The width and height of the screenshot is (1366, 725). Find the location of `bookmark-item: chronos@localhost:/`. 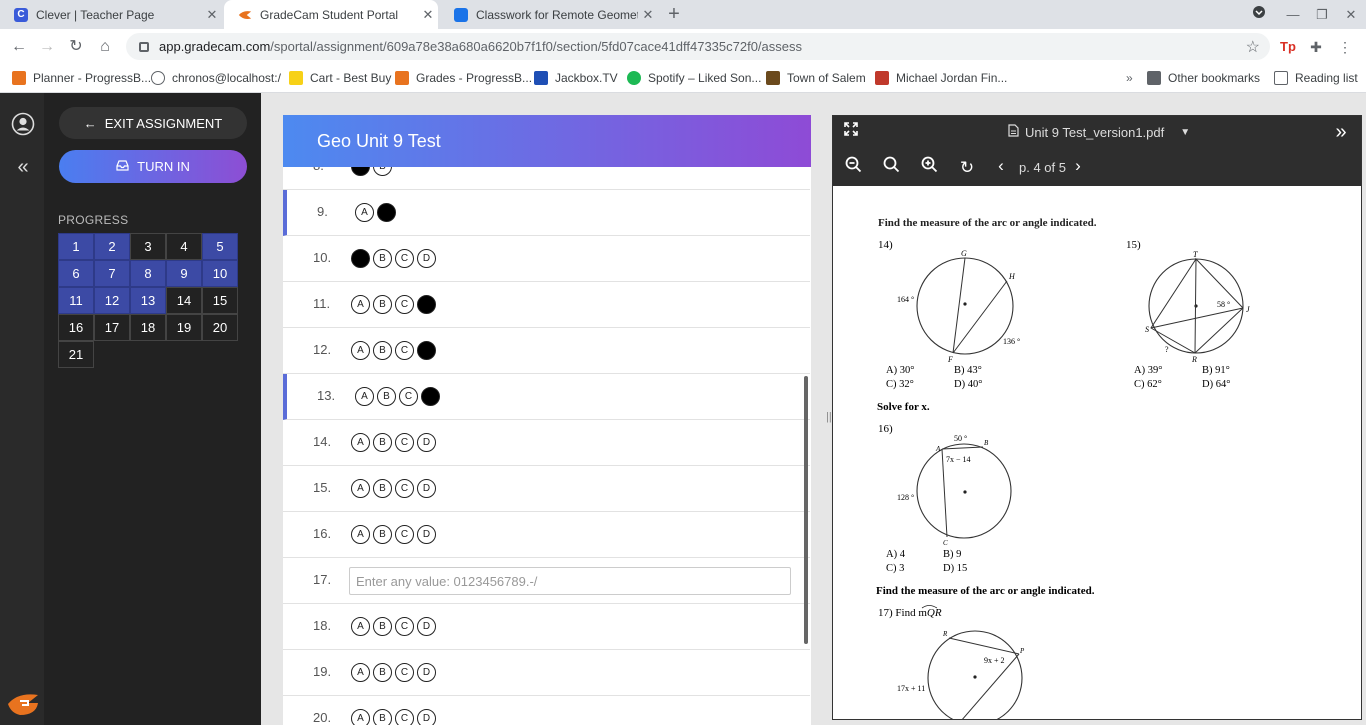

bookmark-item: chronos@localhost:/ is located at coordinates (216, 78).